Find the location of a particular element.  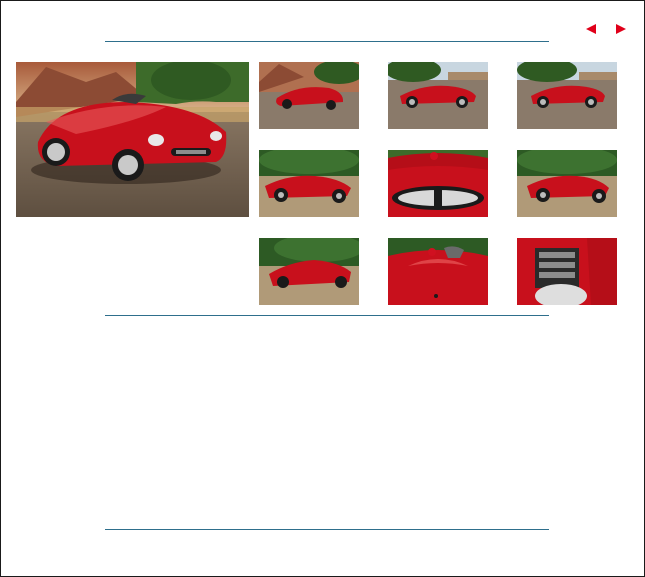

previous-button is located at coordinates (591, 29).